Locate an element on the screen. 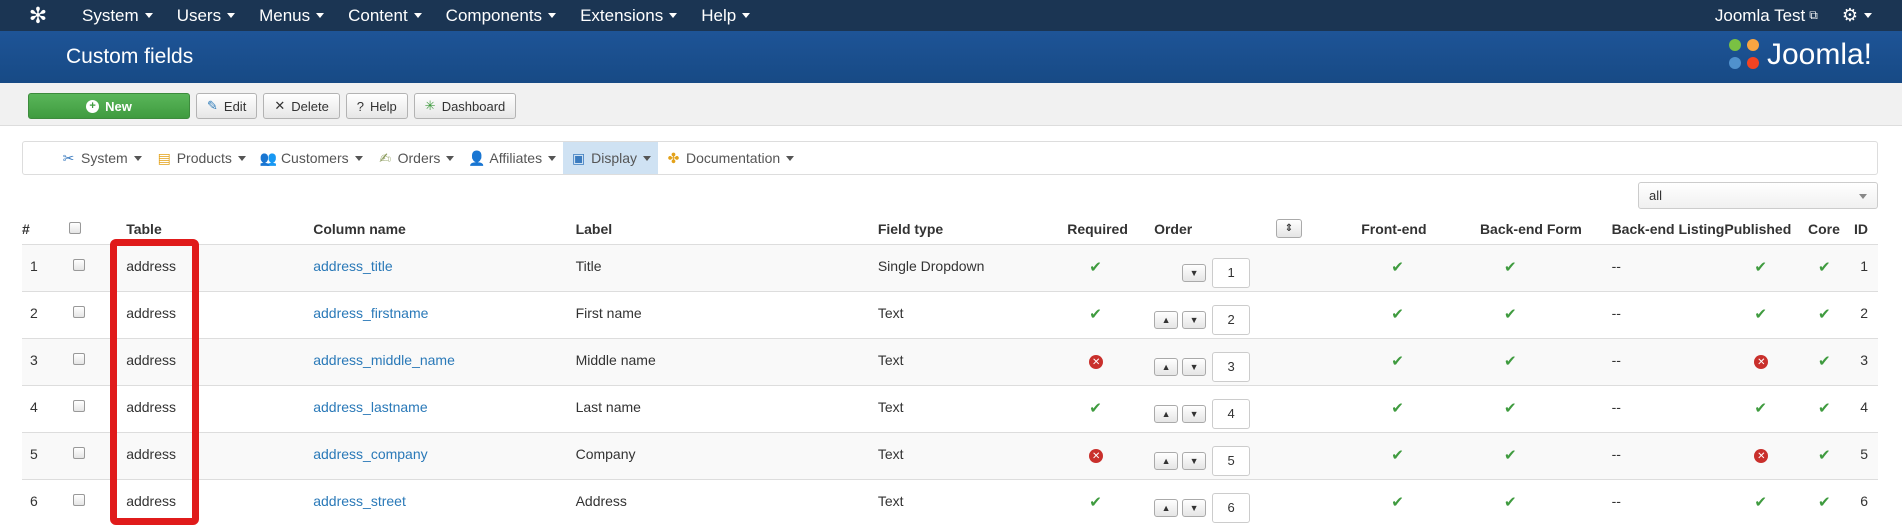 This screenshot has width=1902, height=526. new-button: + New is located at coordinates (109, 106).